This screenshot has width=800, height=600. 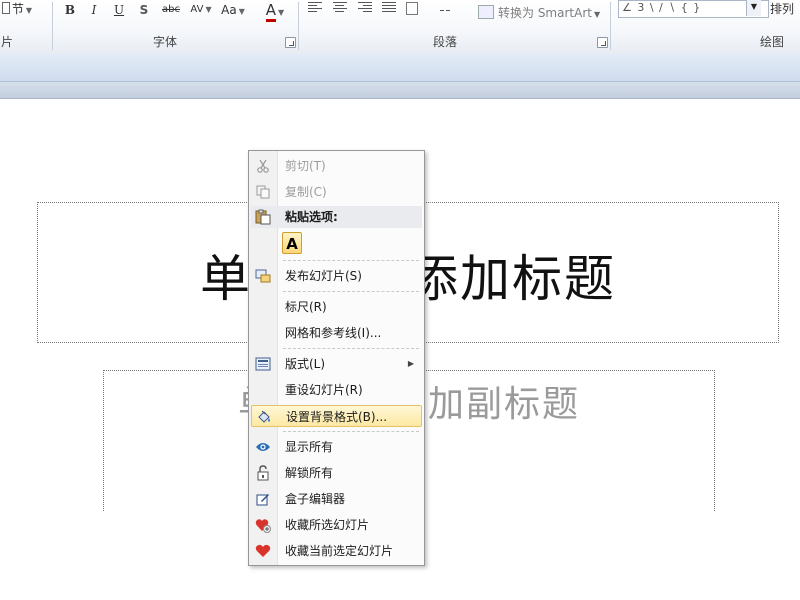 What do you see at coordinates (327, 525) in the screenshot?
I see `menu-item-label: 收藏所选幻灯片` at bounding box center [327, 525].